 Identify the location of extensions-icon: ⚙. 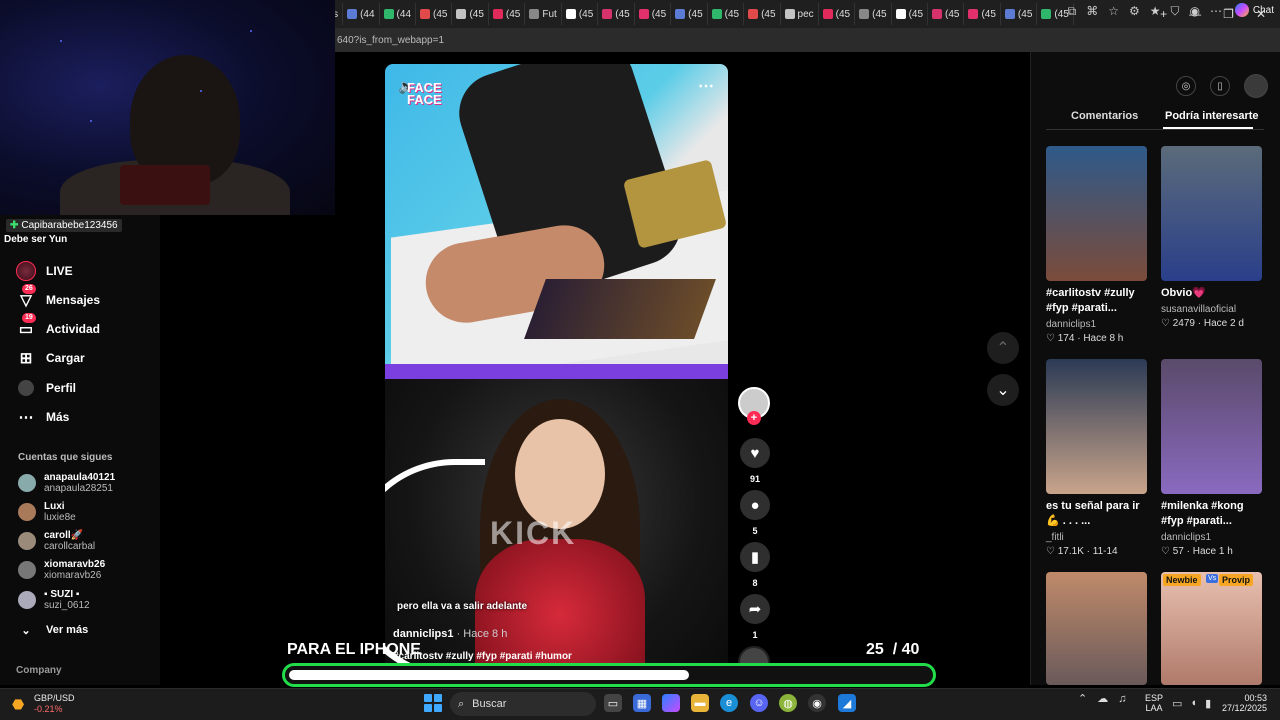
(1134, 11).